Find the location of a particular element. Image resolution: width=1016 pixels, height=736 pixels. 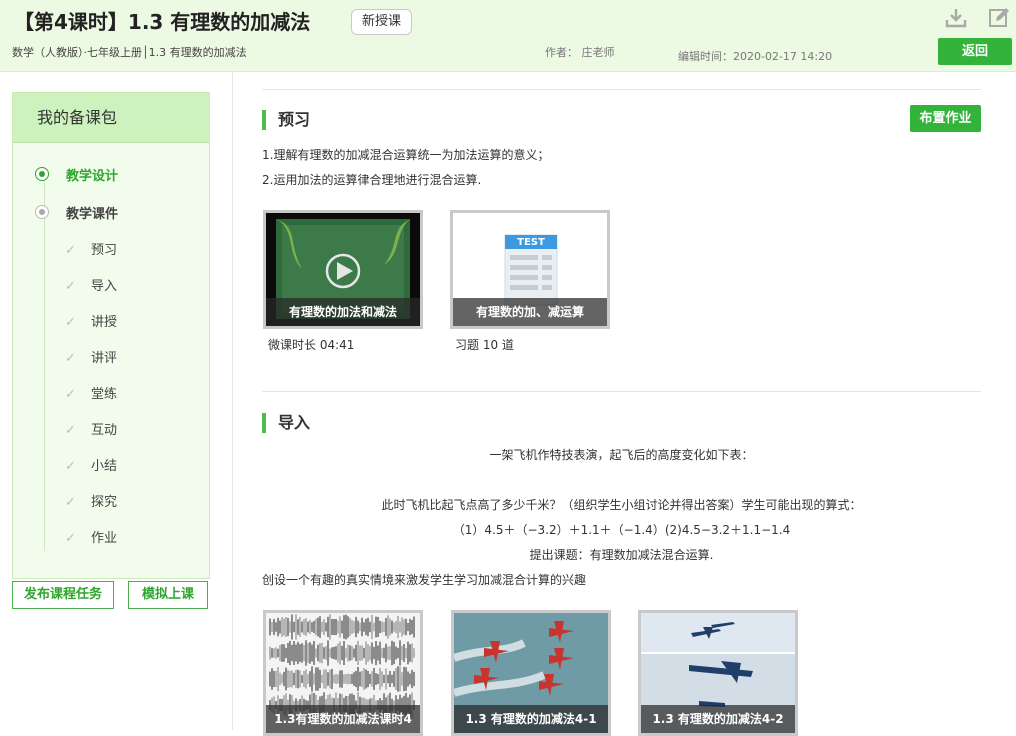

test-label: TEST is located at coordinates (531, 242).